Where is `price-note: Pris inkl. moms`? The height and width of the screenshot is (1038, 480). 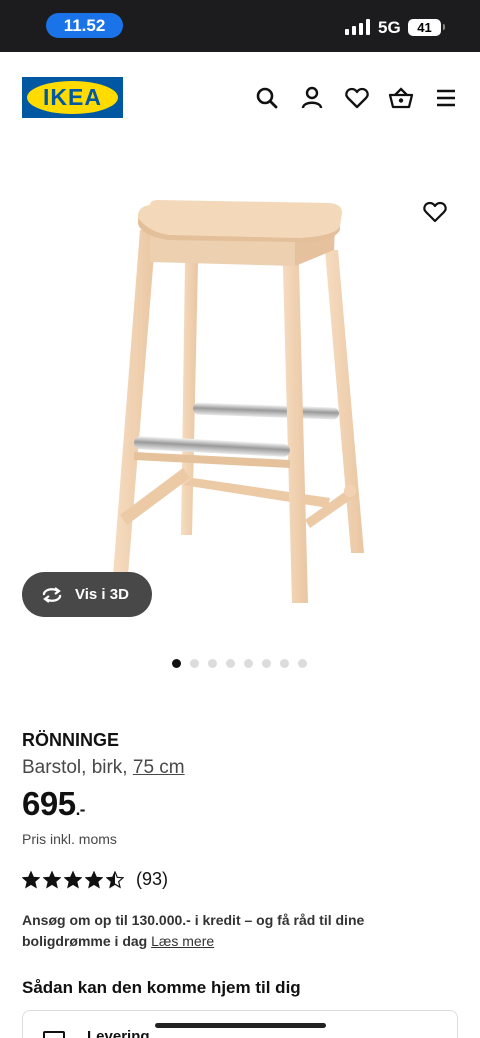 price-note: Pris inkl. moms is located at coordinates (69, 839).